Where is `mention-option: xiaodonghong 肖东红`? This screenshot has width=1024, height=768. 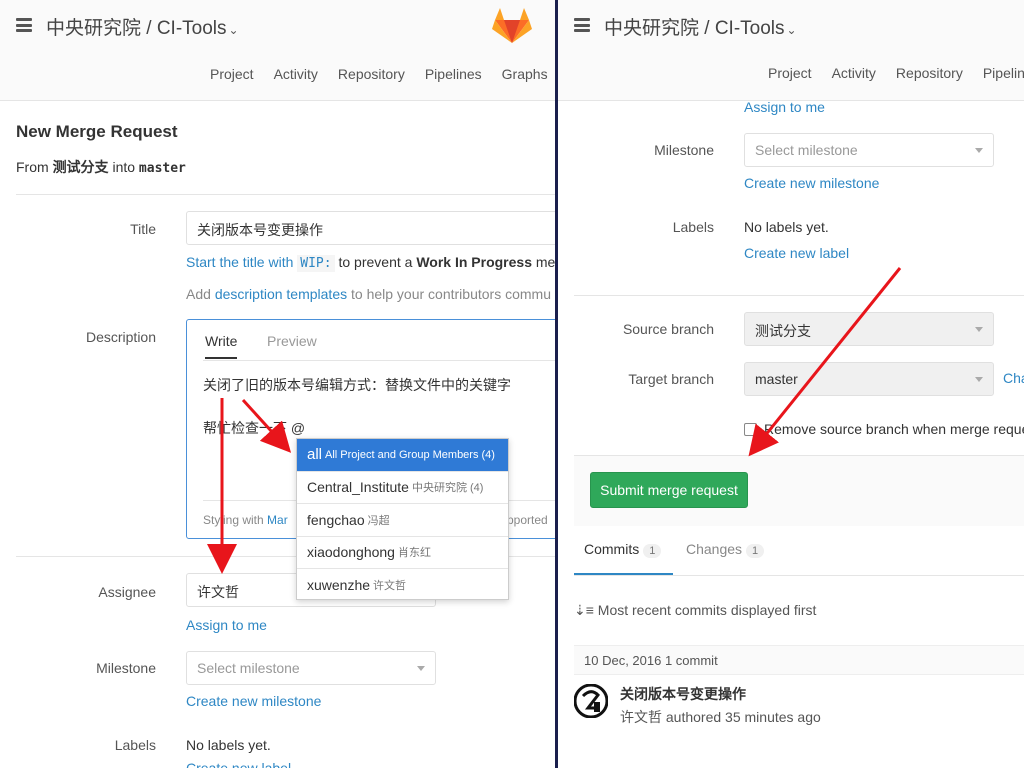
mention-option: xiaodonghong 肖东红 is located at coordinates (402, 553).